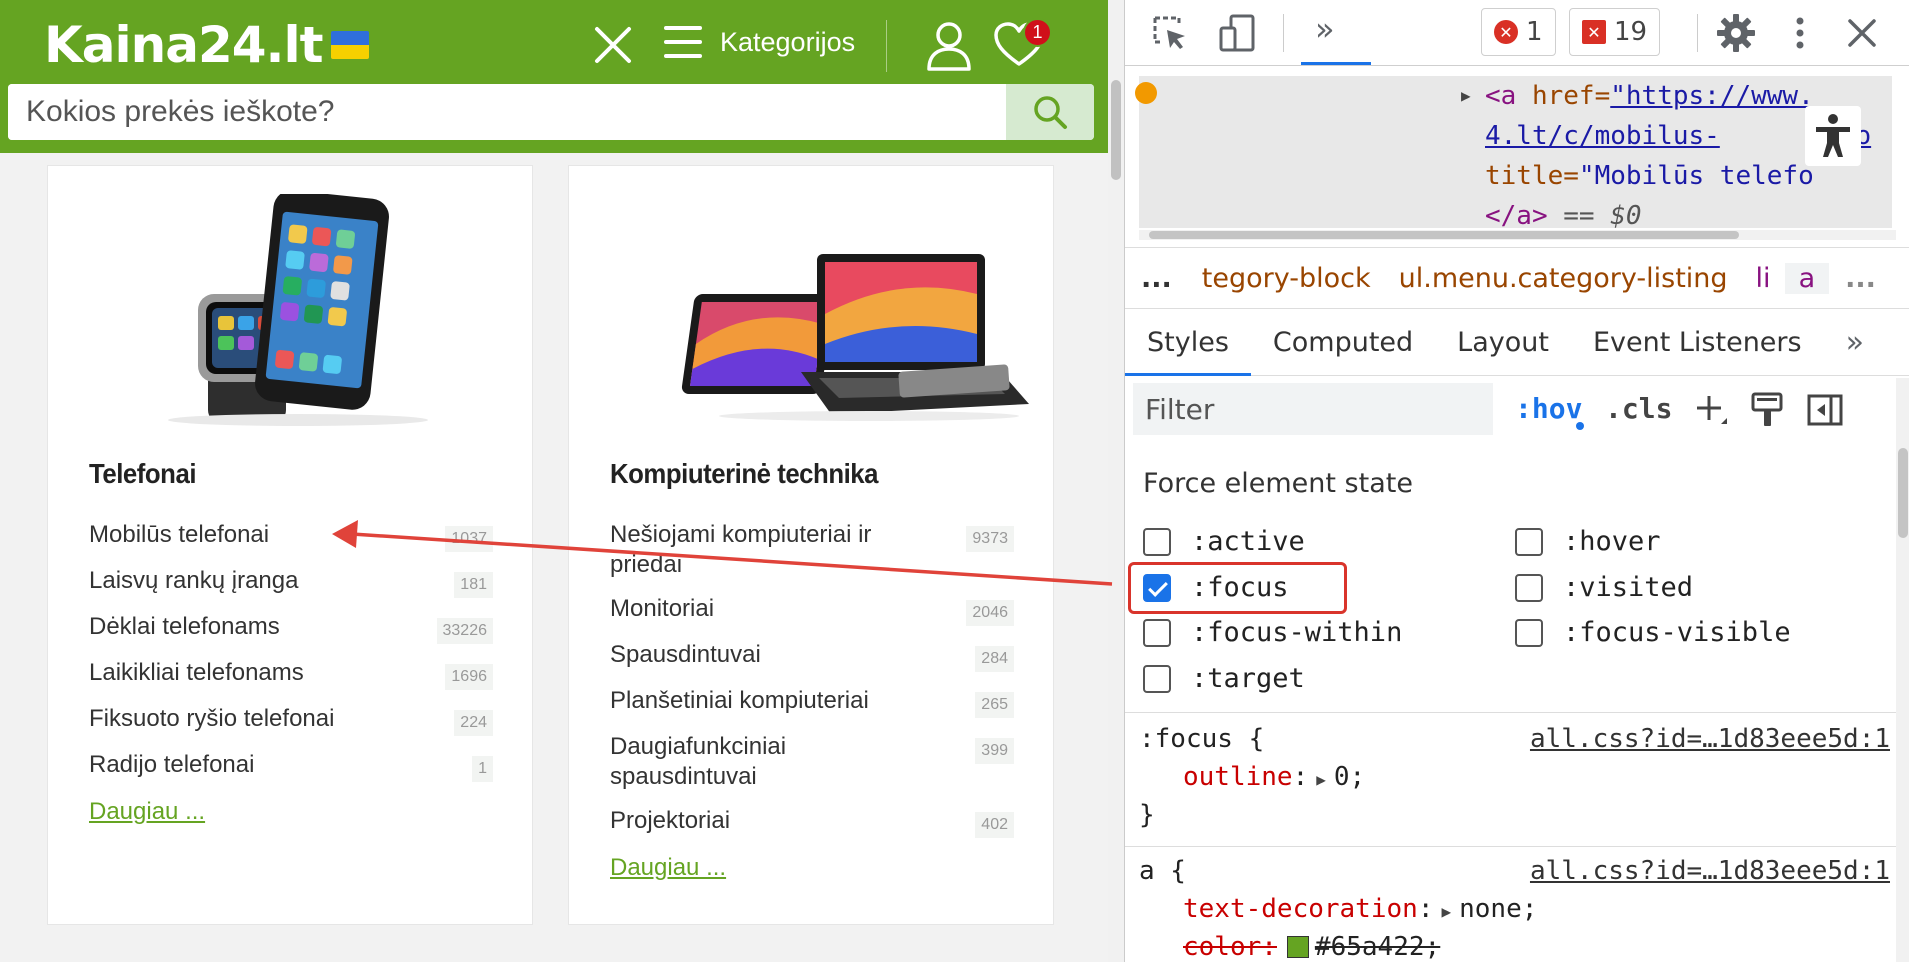  What do you see at coordinates (1638, 408) in the screenshot?
I see `element-classes-button: .cls` at bounding box center [1638, 408].